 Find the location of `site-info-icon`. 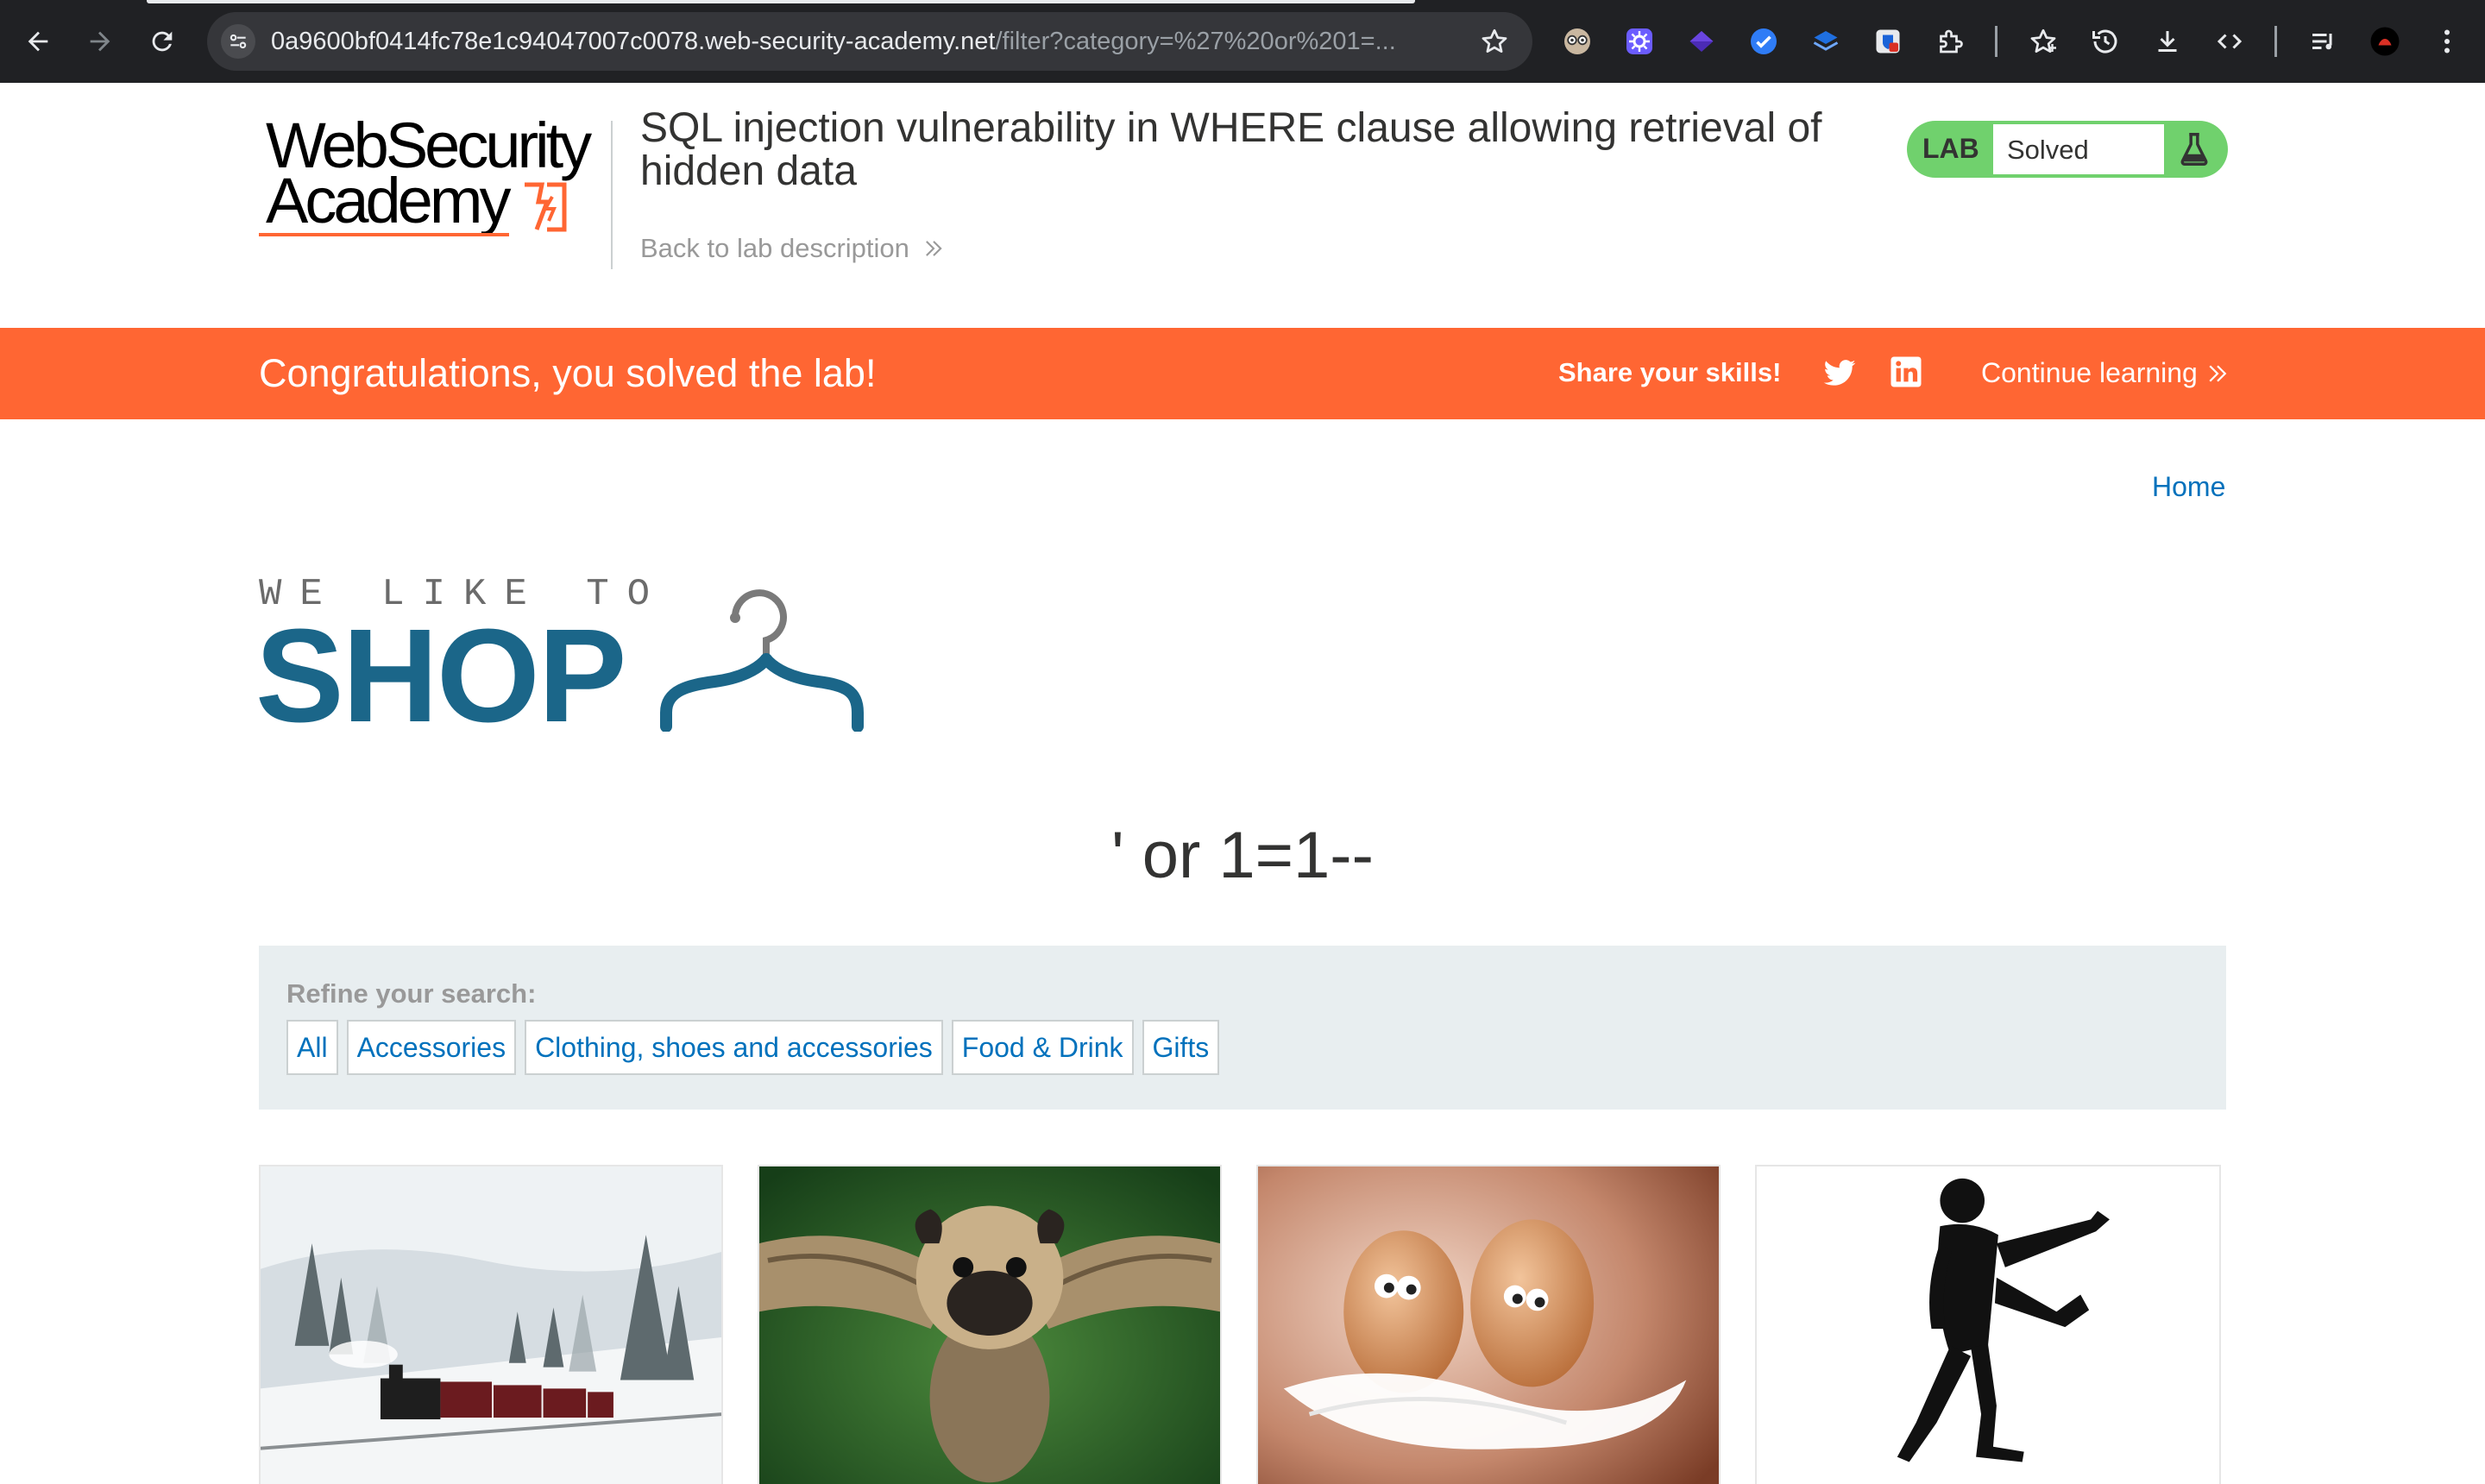

site-info-icon is located at coordinates (238, 41).